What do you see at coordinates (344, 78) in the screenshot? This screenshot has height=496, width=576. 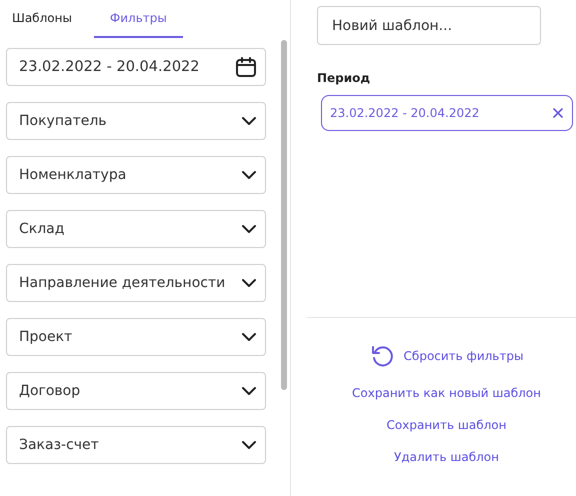 I see `period-label: Период` at bounding box center [344, 78].